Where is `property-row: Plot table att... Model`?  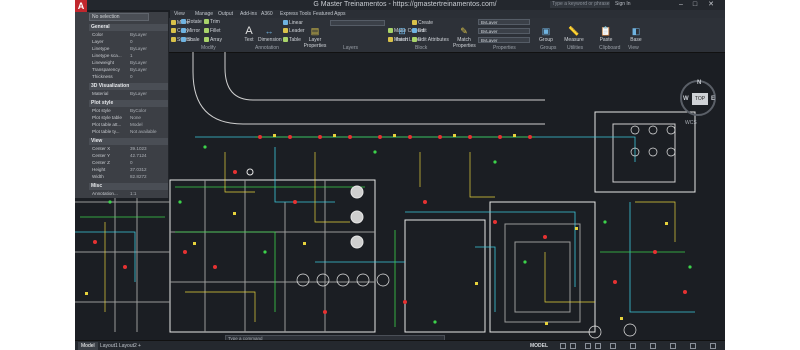 property-row: Plot table att... Model is located at coordinates (128, 125).